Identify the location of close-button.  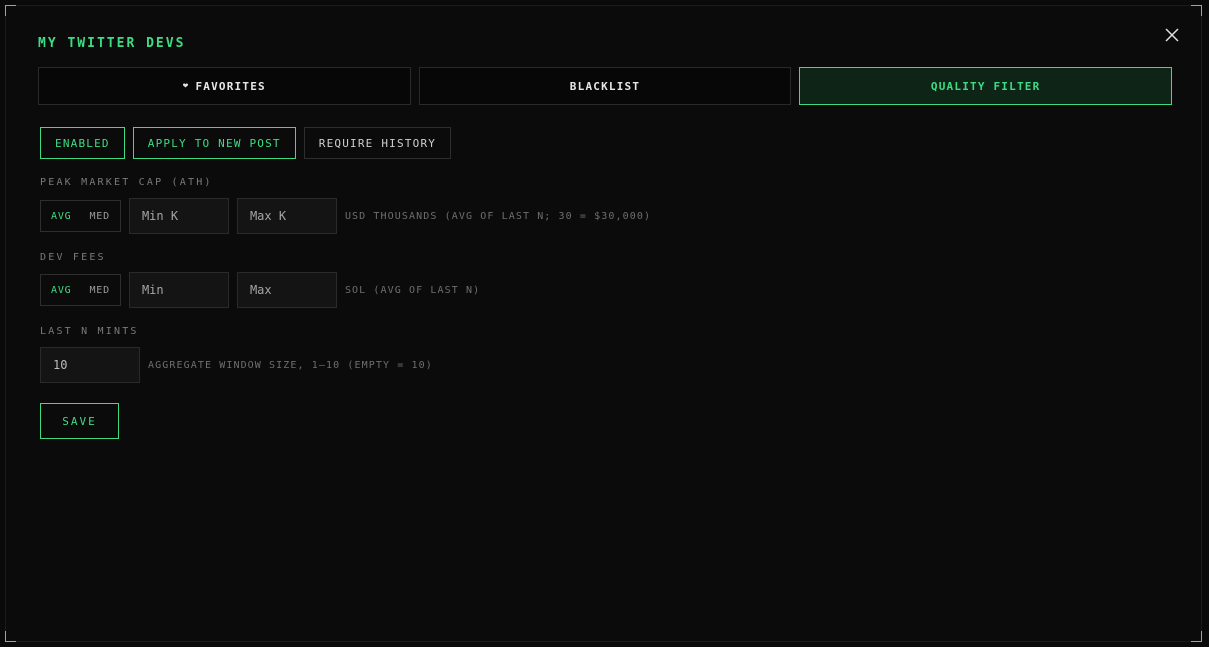
(1172, 35).